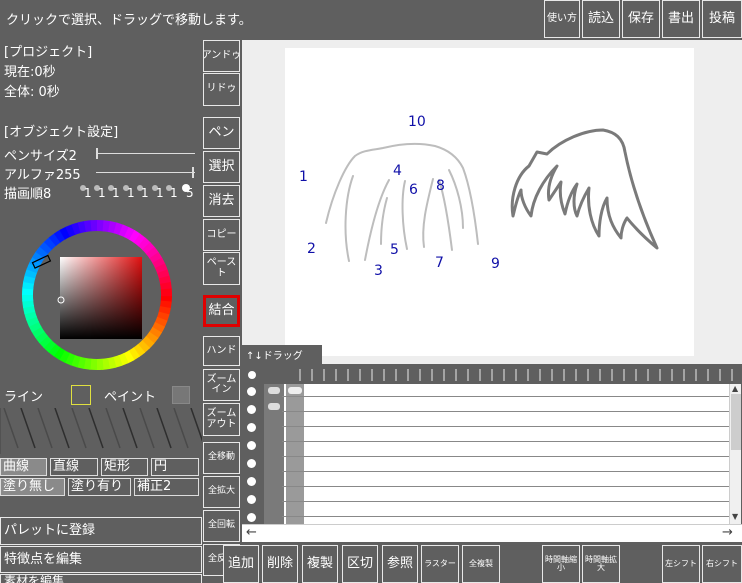 Image resolution: width=742 pixels, height=583 pixels. Describe the element at coordinates (681, 19) in the screenshot. I see `export-button: 書出` at that location.